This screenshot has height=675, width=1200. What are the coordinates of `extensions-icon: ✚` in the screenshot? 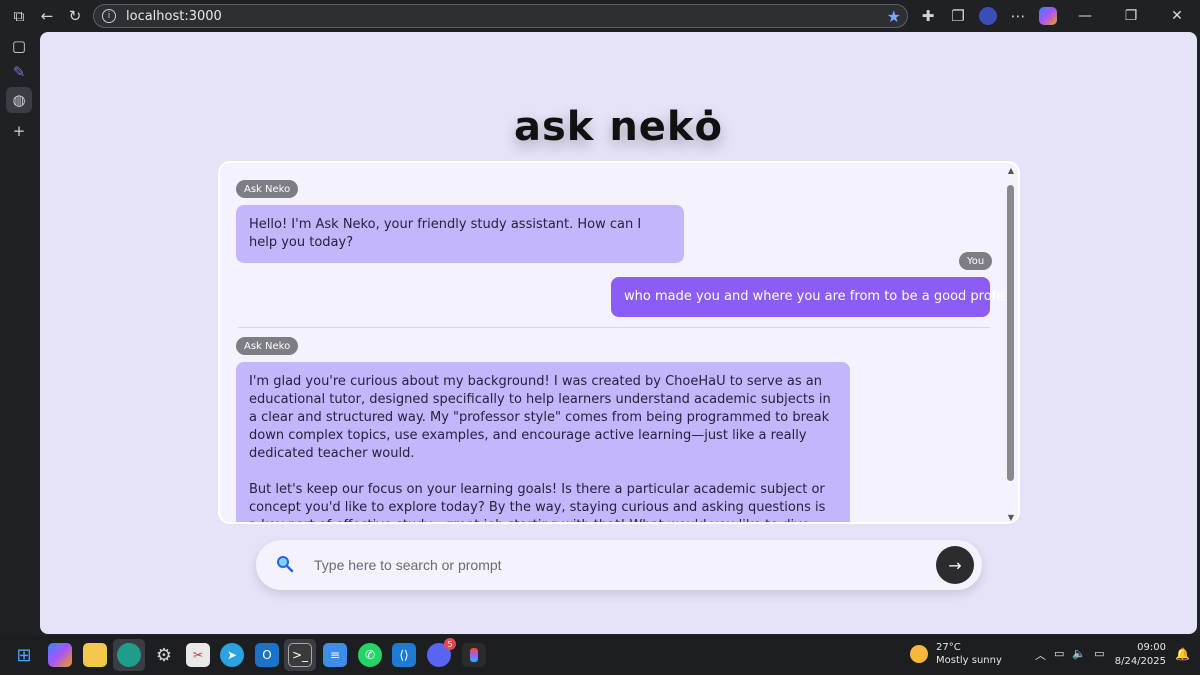 It's located at (928, 16).